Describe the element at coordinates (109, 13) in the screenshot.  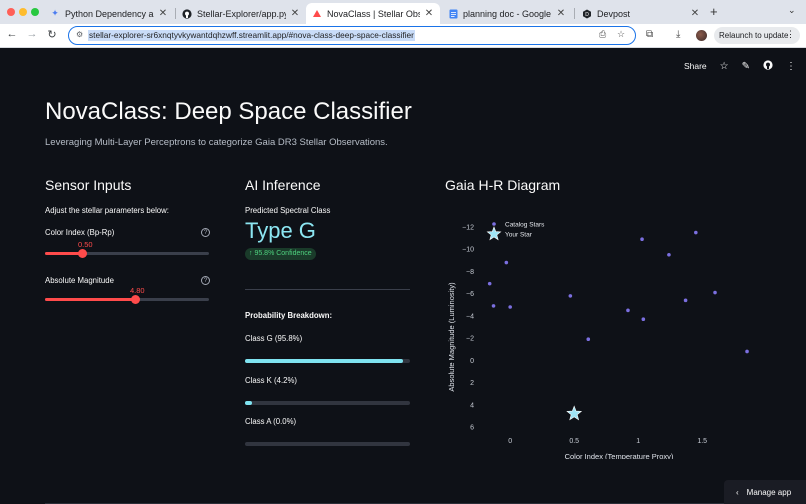
I see `browser-tab: ✦ Python Dependency and Envi ✕` at that location.